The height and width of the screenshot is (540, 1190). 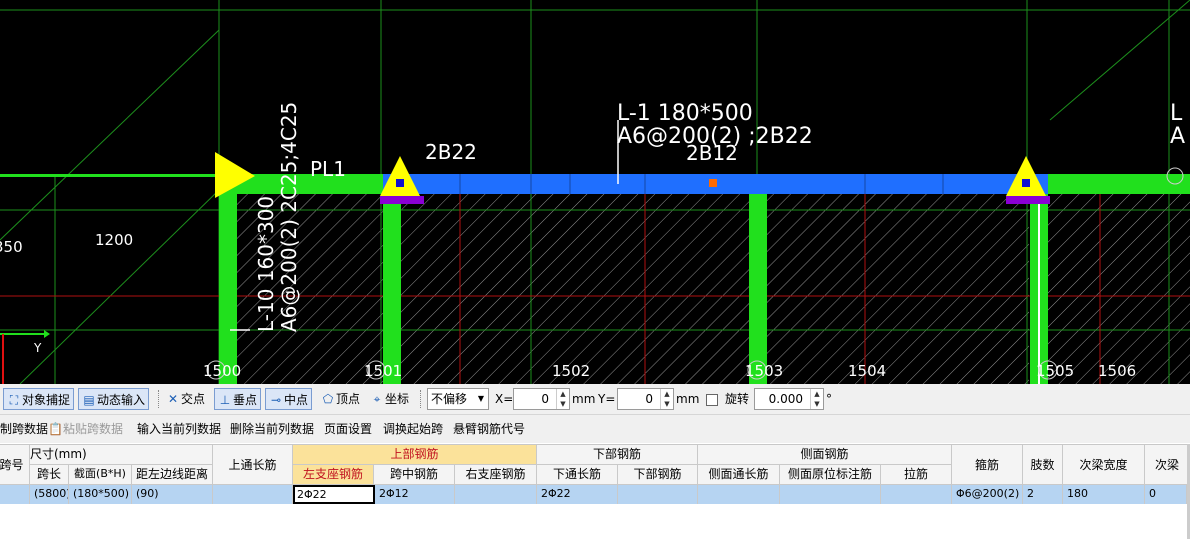 I want to click on beam-left-support-label: 2B22, so click(x=451, y=152).